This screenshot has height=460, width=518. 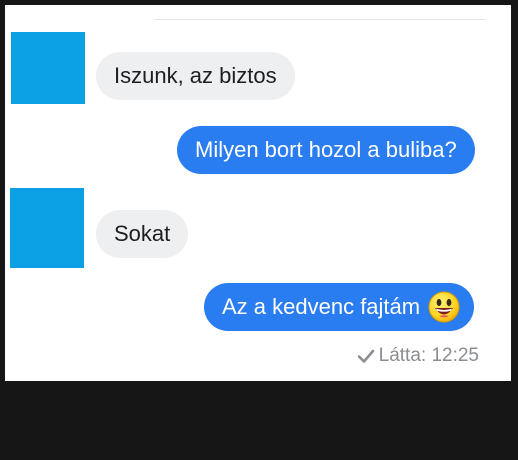 What do you see at coordinates (444, 307) in the screenshot?
I see `grinning-face-emoji-icon` at bounding box center [444, 307].